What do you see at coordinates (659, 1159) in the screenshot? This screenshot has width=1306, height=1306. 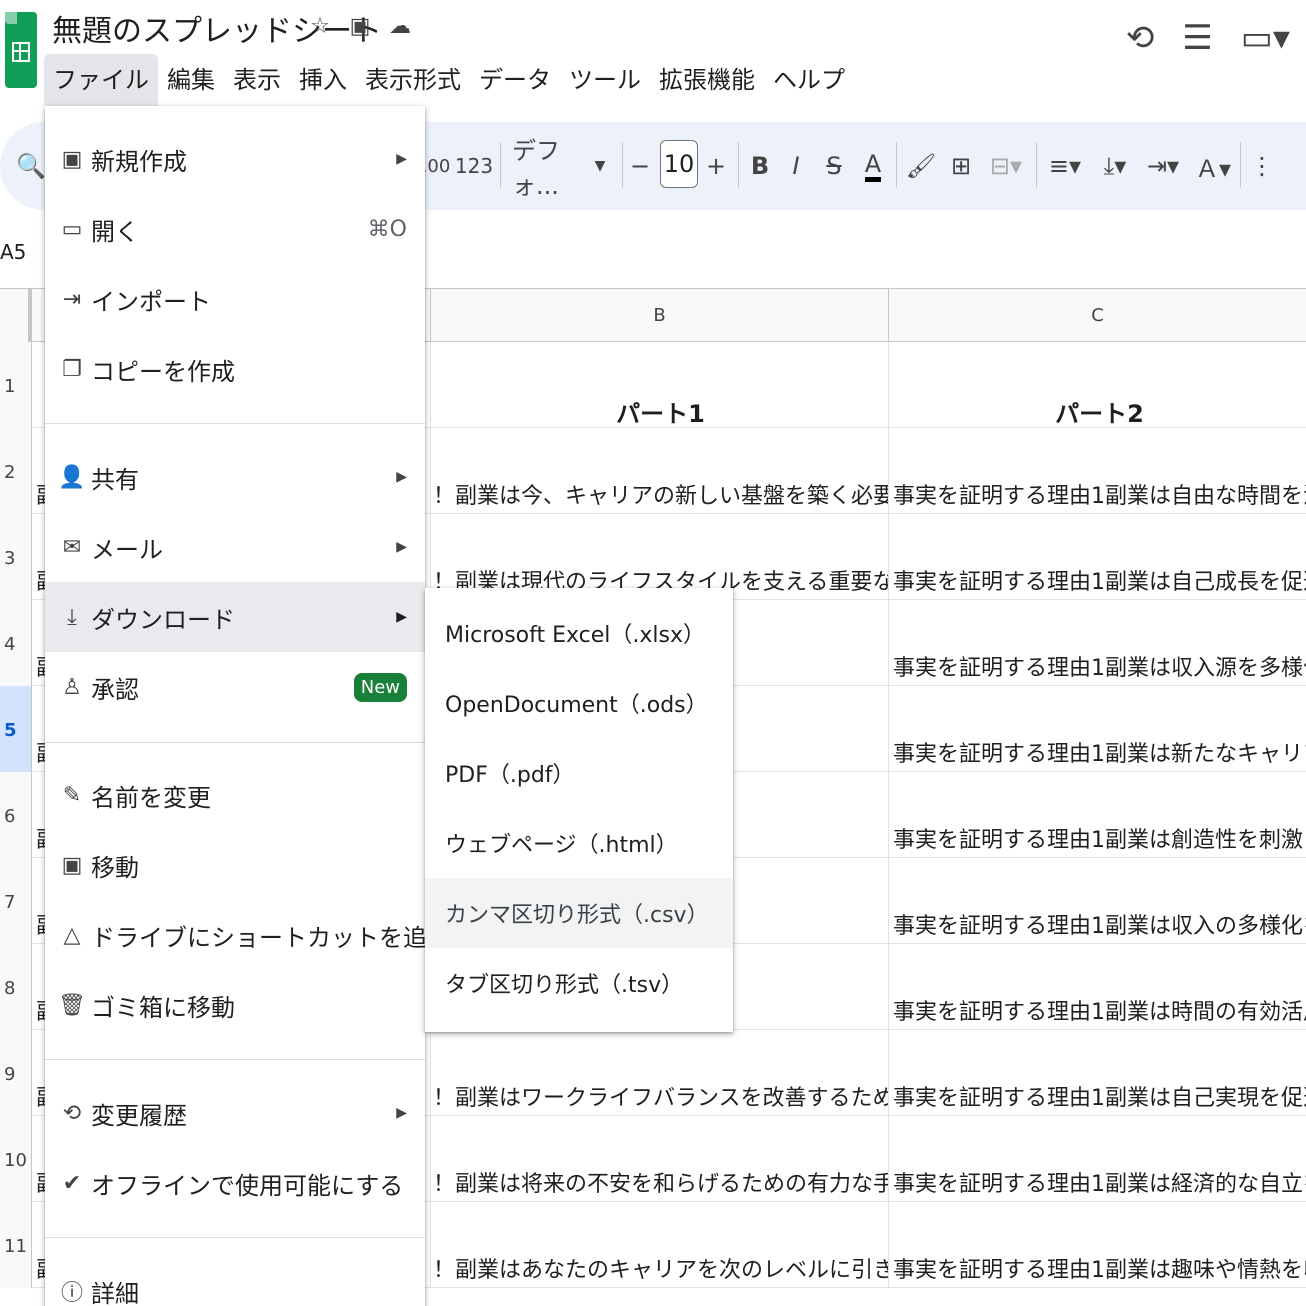 I see `cell-b: ！副業は将来の不安を和らげるための有力な手段です。` at bounding box center [659, 1159].